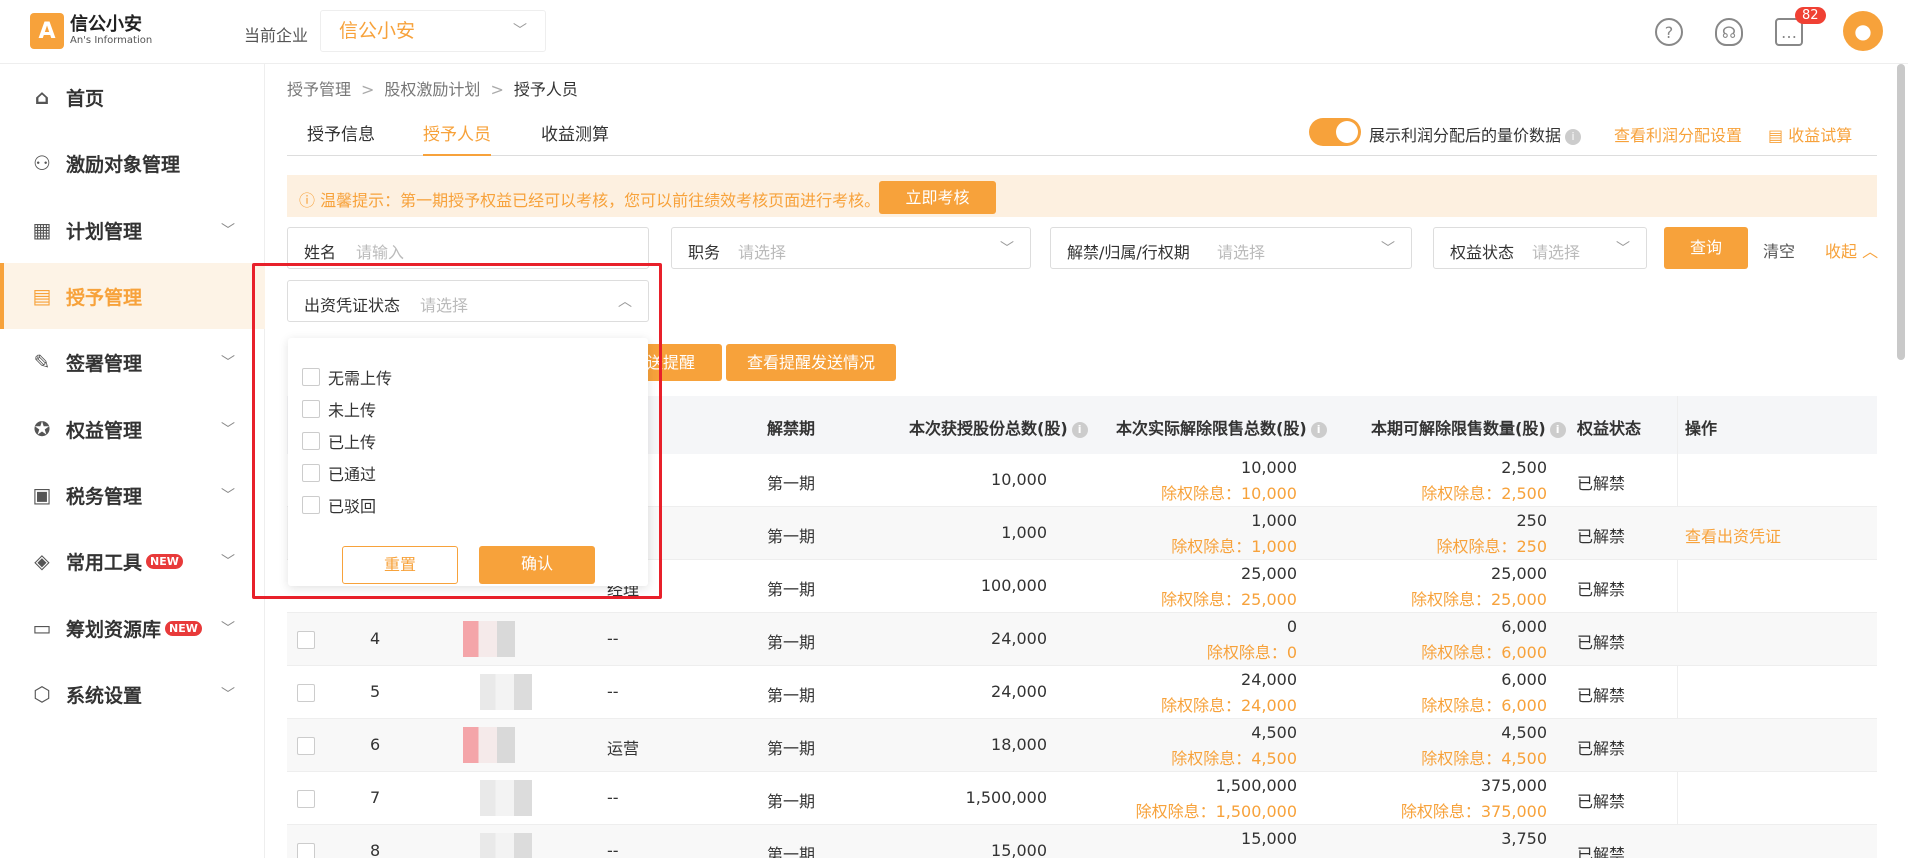 The image size is (1908, 858). Describe the element at coordinates (457, 431) in the screenshot. I see `highlight-frame` at that location.